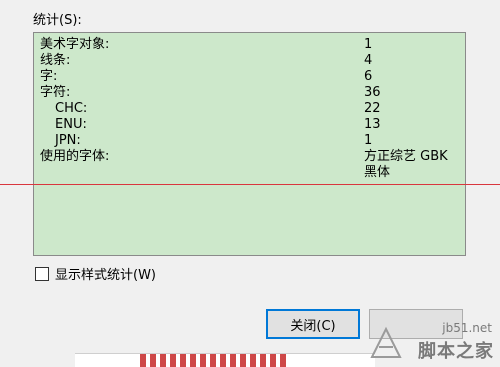  I want to click on stats-row-label: 线条:, so click(55, 60).